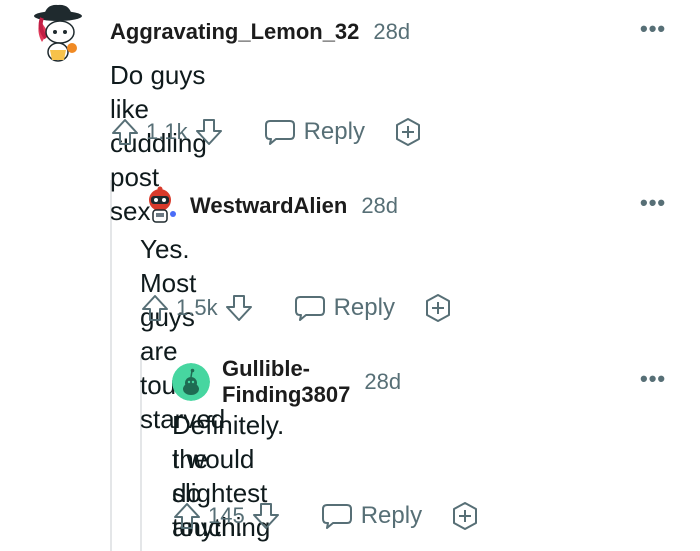  Describe the element at coordinates (268, 206) in the screenshot. I see `username: WestwardAlien` at that location.